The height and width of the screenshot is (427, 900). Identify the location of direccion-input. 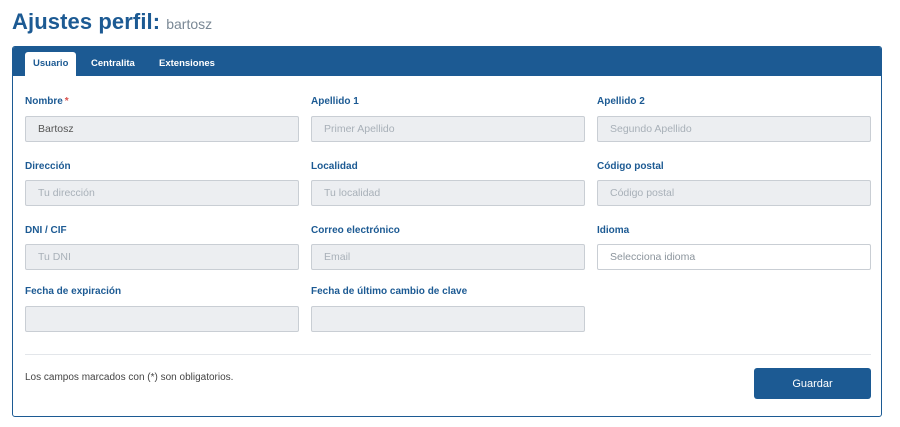
(162, 193).